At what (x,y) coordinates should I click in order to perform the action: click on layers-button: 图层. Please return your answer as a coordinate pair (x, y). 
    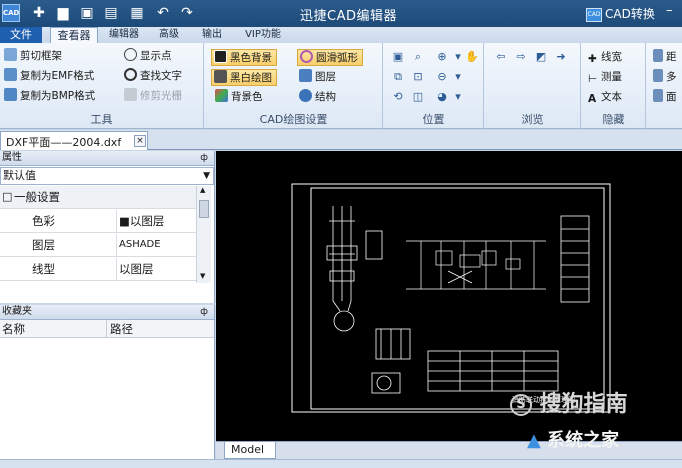
    Looking at the image, I should click on (317, 77).